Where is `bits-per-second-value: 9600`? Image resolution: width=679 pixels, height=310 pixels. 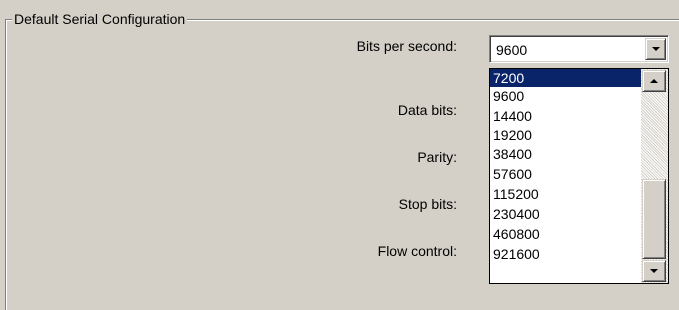 bits-per-second-value: 9600 is located at coordinates (512, 50).